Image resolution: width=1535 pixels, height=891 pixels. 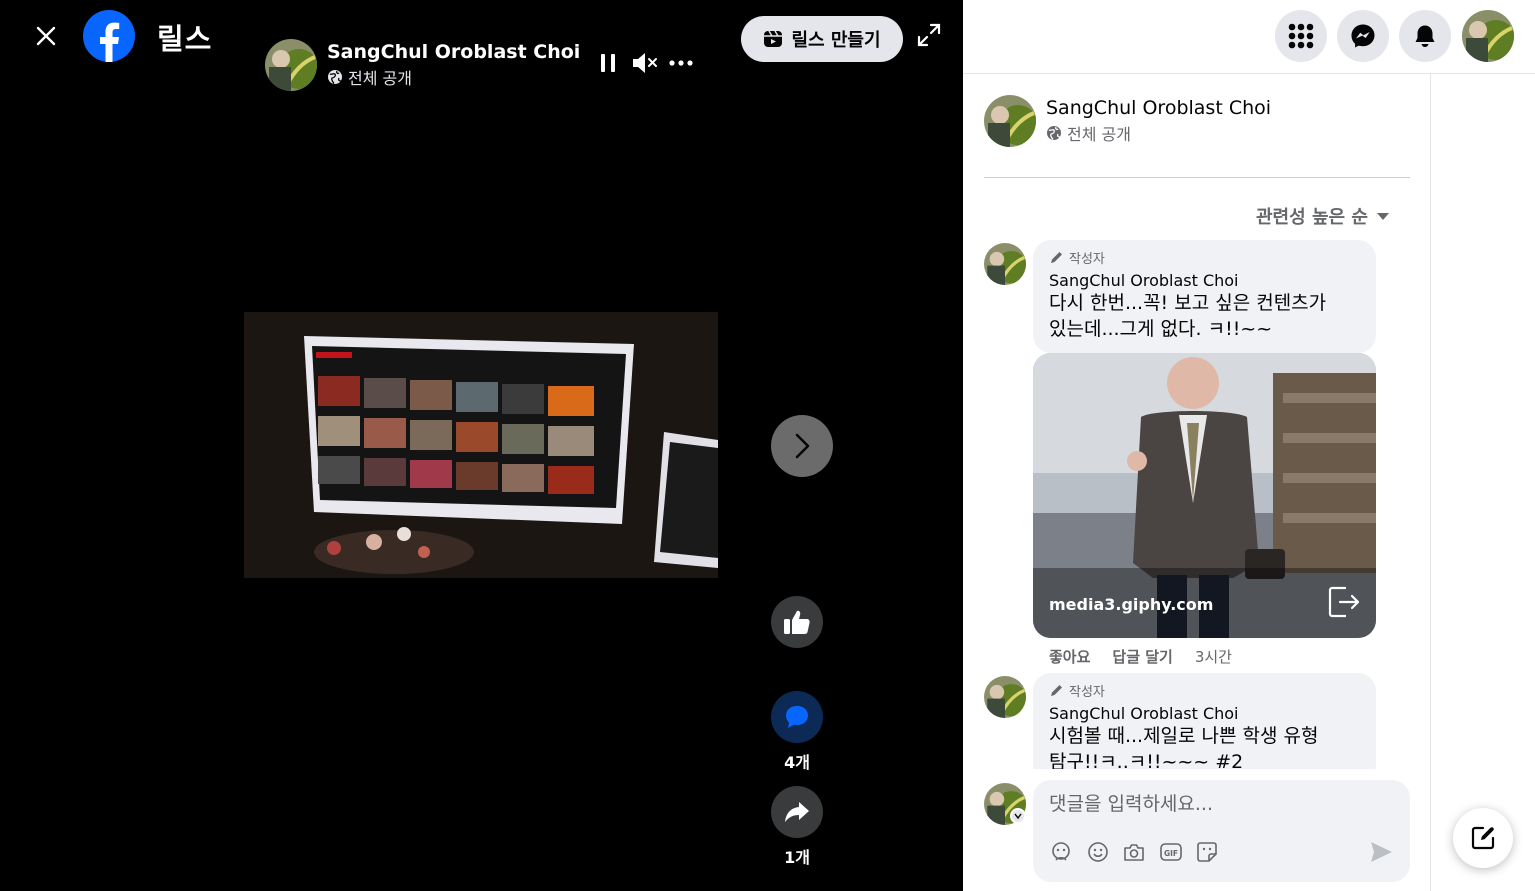 I want to click on reply-button: 답글 달기, so click(x=1142, y=656).